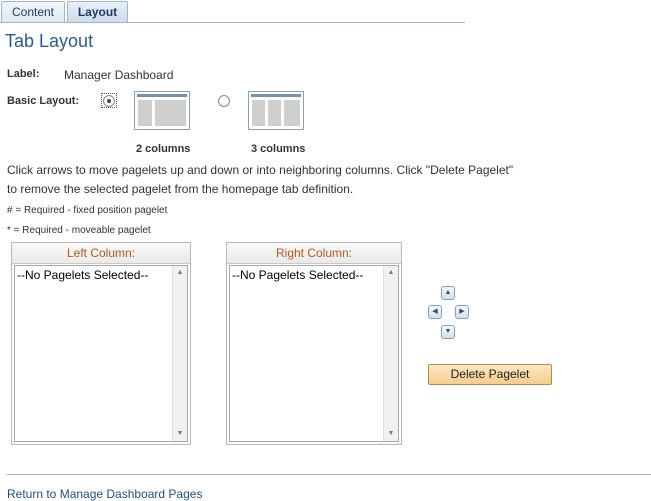 The image size is (651, 501). What do you see at coordinates (329, 474) in the screenshot?
I see `separator` at bounding box center [329, 474].